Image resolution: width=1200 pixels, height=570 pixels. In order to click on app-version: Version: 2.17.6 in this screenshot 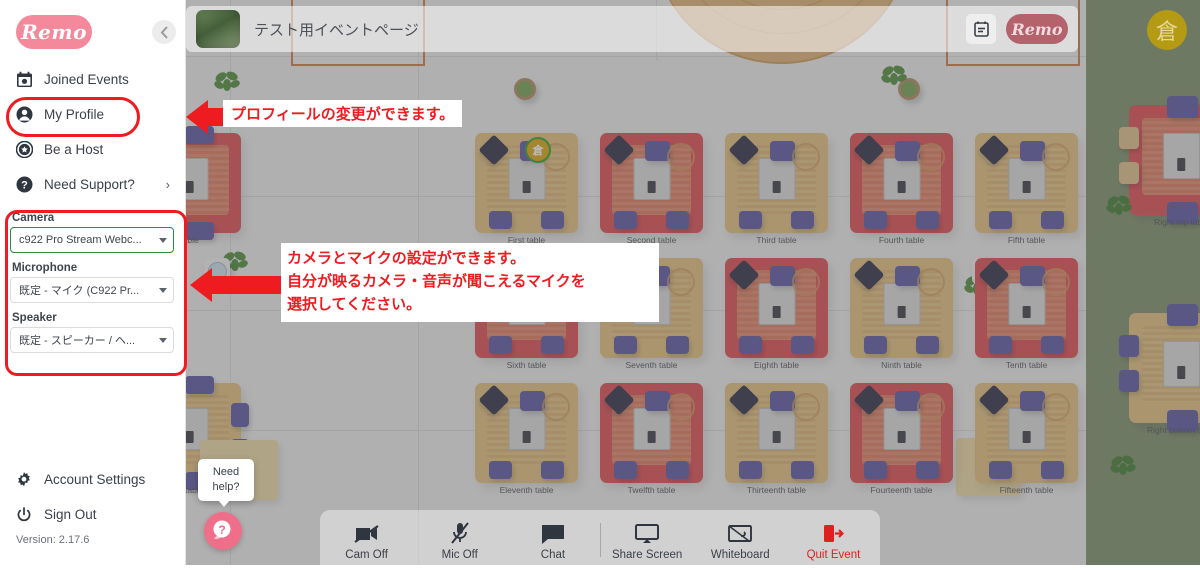, I will do `click(53, 540)`.